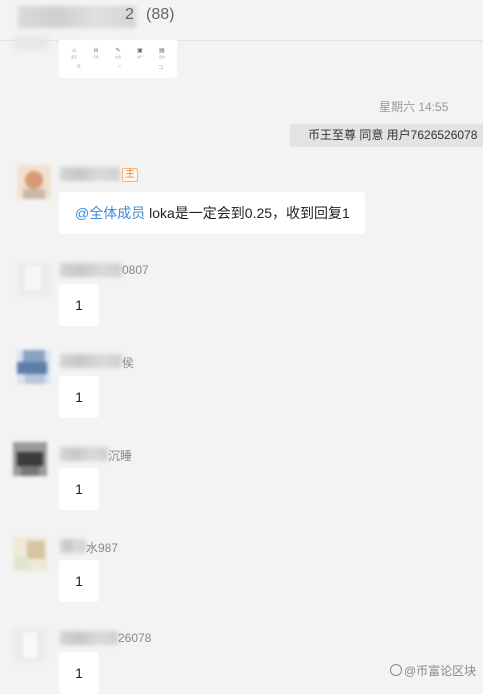  What do you see at coordinates (73, 53) in the screenshot?
I see `home-icon: ⌂ 首页` at bounding box center [73, 53].